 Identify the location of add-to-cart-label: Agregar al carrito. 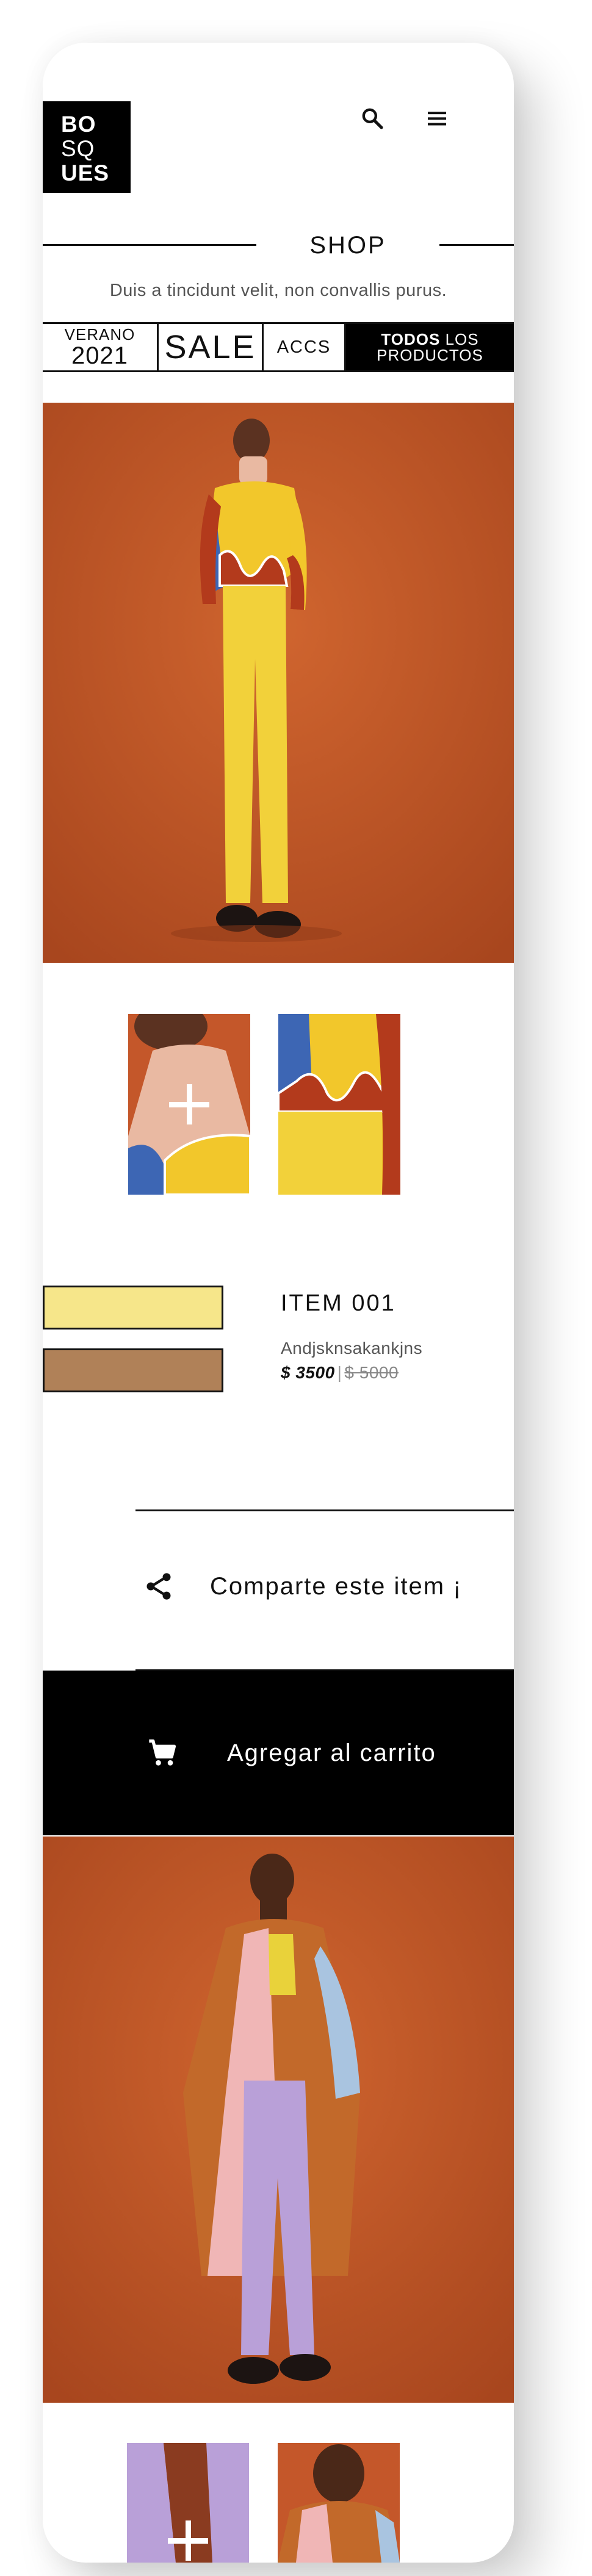
(332, 1752).